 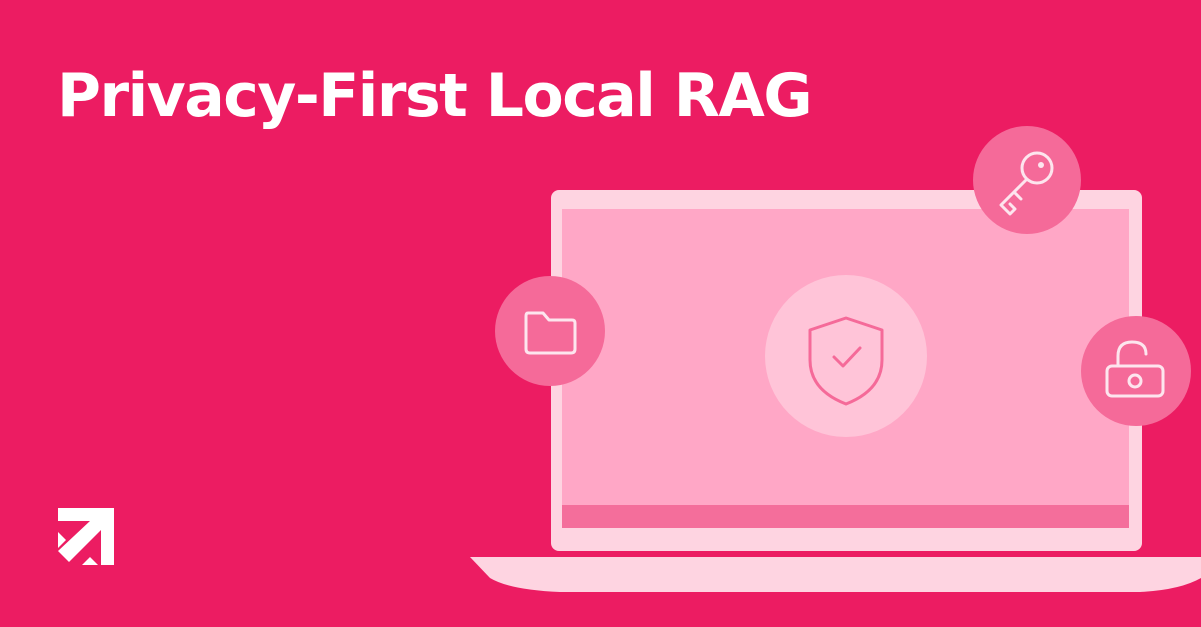 I want to click on laptop-base, so click(x=835, y=574).